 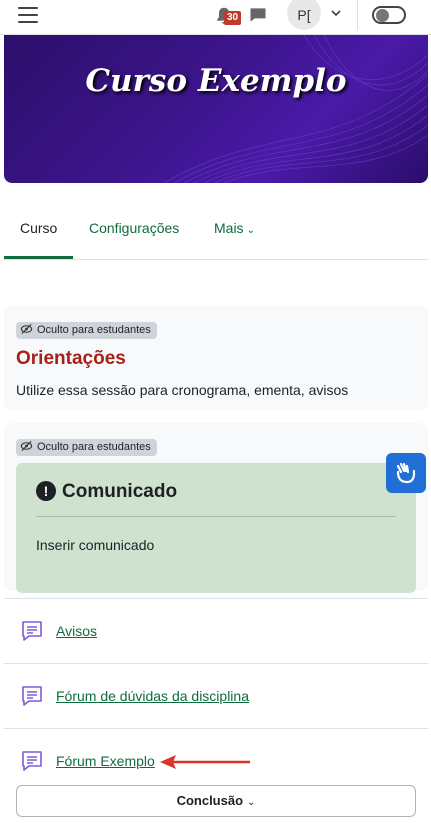 I want to click on activity-link-avisos: Avisos, so click(x=76, y=631).